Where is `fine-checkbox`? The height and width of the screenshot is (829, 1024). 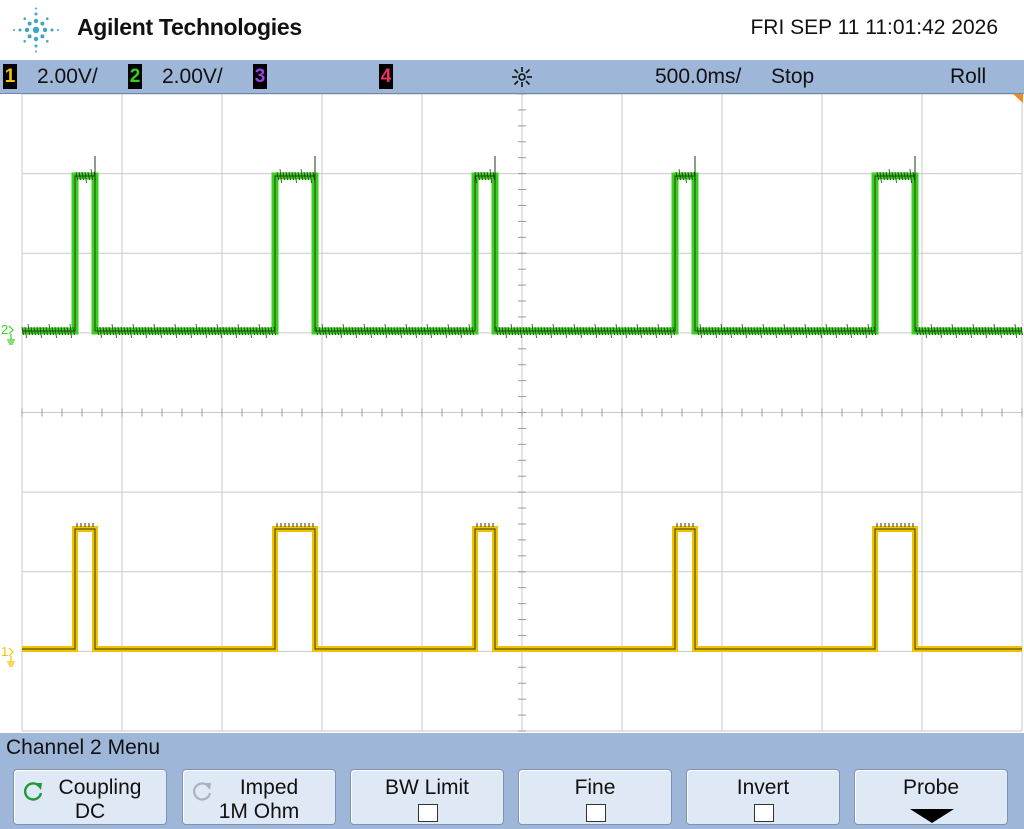 fine-checkbox is located at coordinates (596, 813).